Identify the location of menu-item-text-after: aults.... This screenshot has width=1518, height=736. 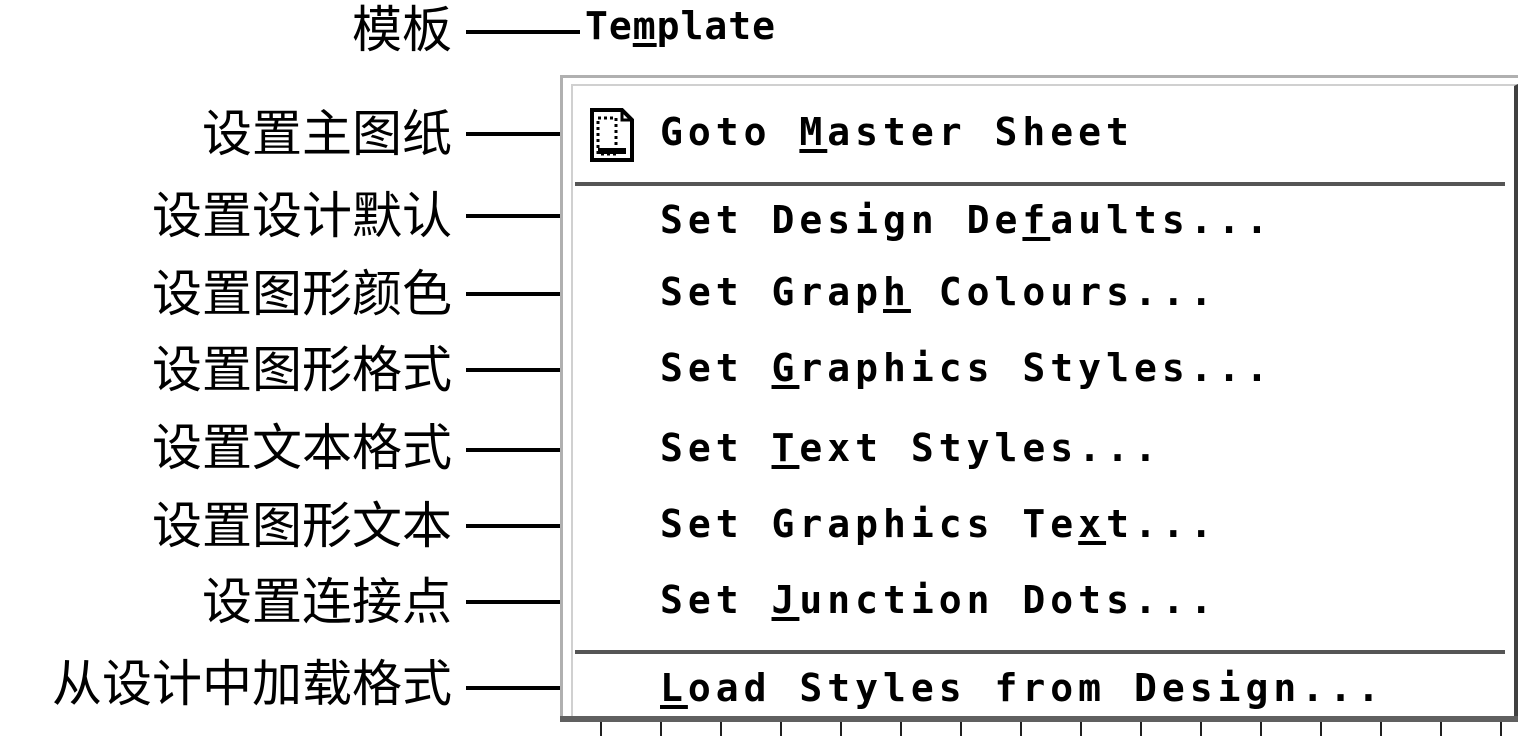
(1162, 220).